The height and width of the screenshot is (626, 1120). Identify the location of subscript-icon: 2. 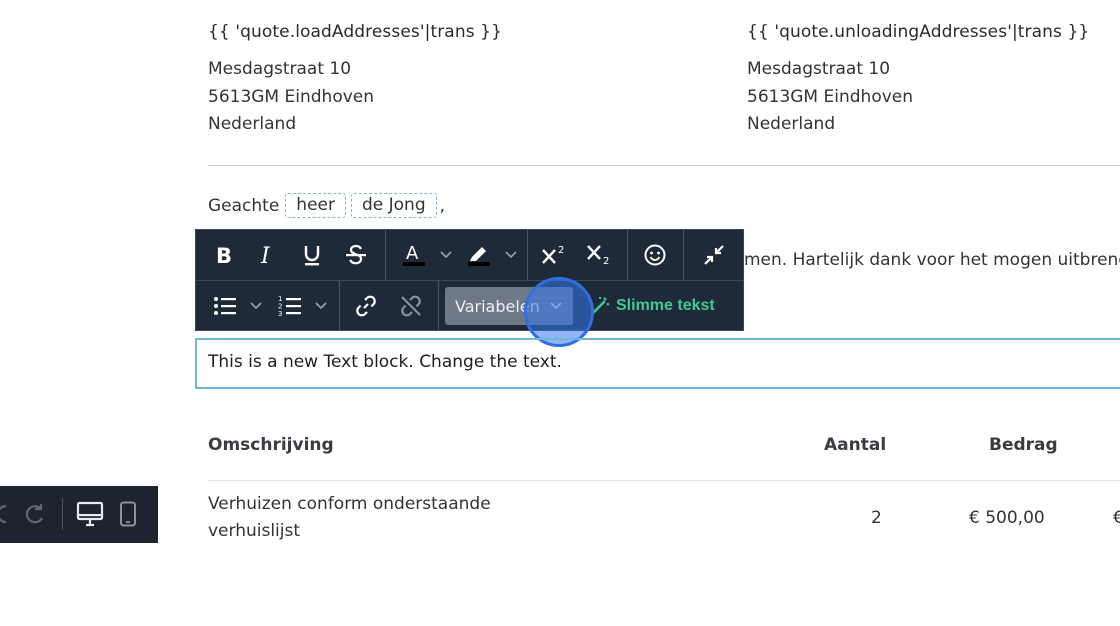
(598, 256).